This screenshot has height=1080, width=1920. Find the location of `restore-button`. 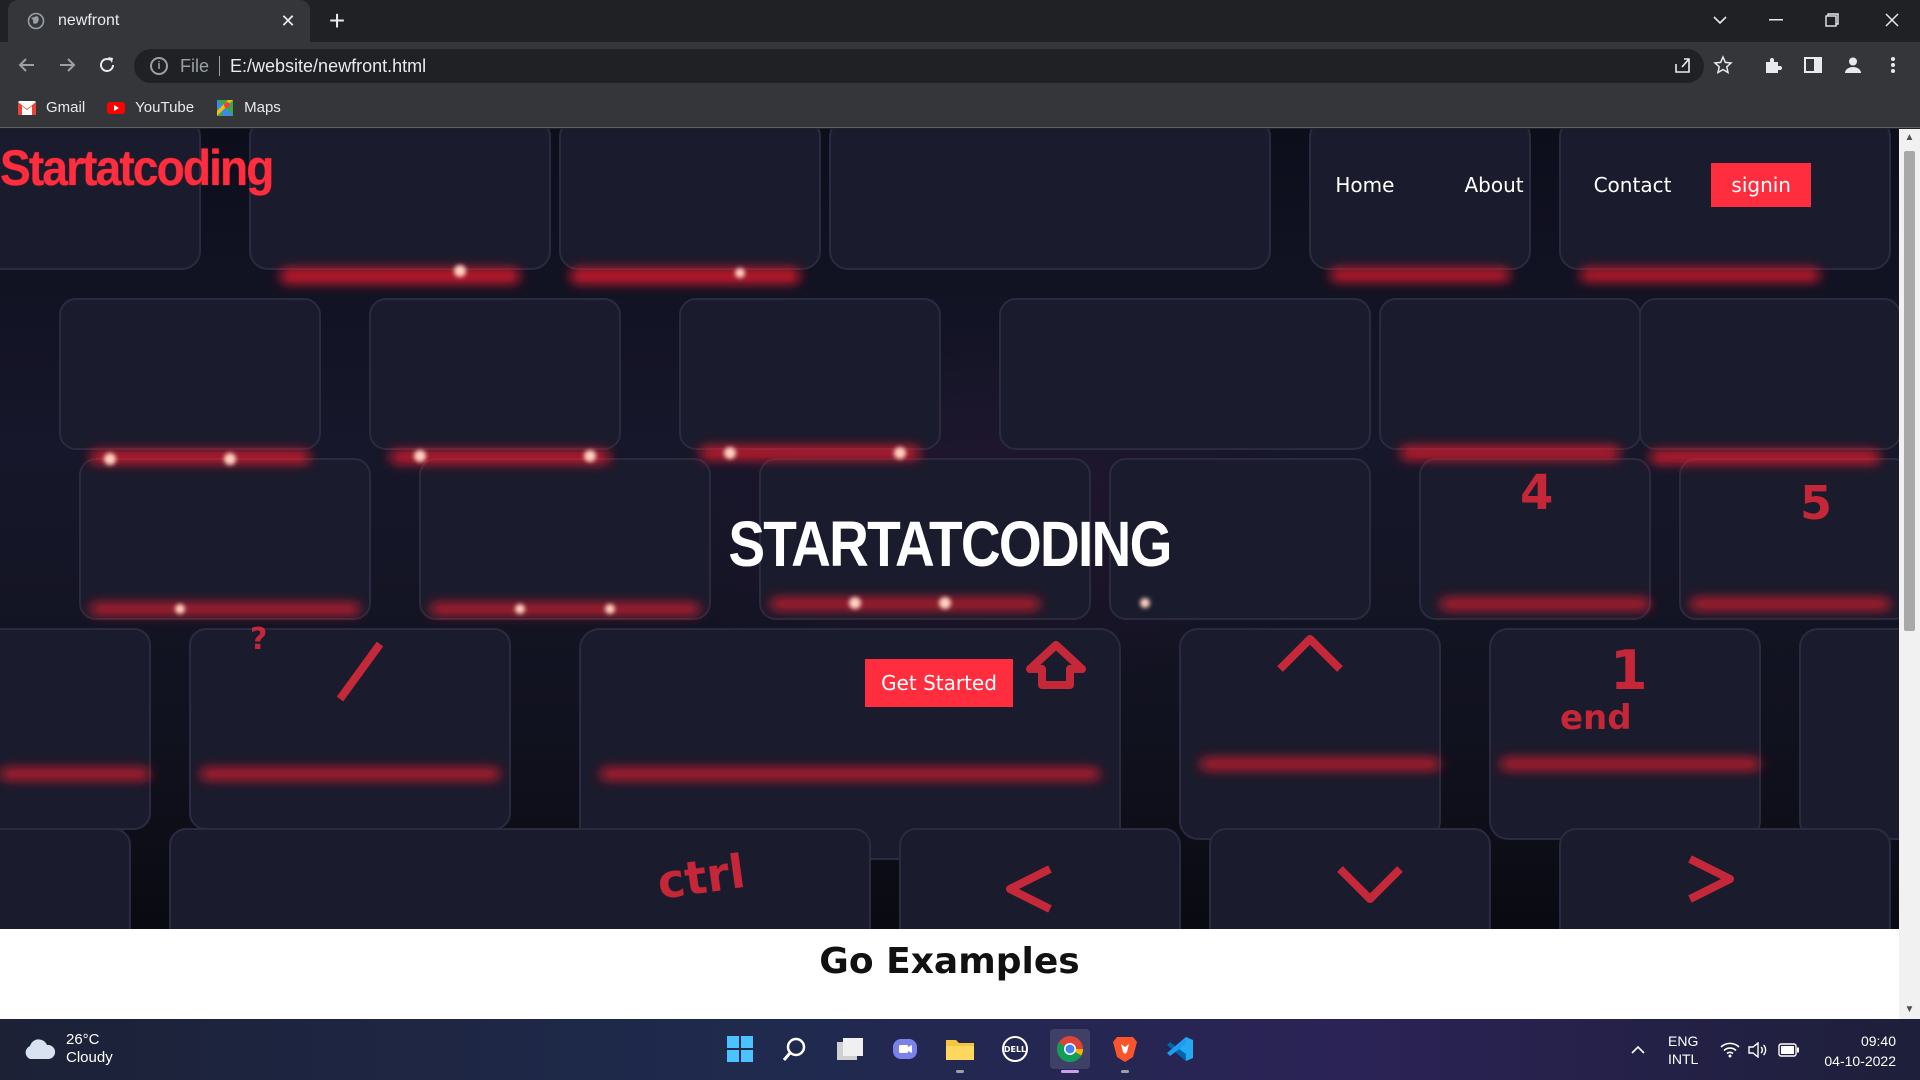

restore-button is located at coordinates (1832, 20).